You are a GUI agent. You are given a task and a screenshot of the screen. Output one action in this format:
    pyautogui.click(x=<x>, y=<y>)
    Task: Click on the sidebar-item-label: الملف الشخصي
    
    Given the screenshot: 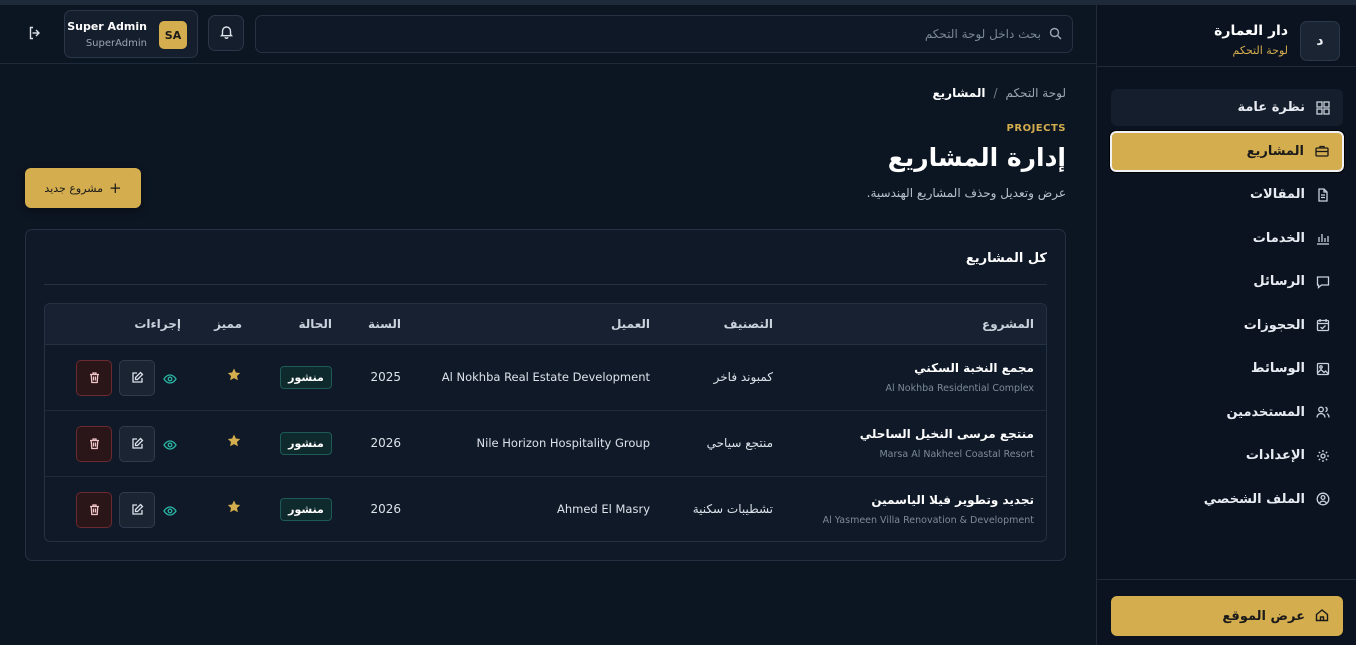 What is the action you would take?
    pyautogui.click(x=1254, y=499)
    